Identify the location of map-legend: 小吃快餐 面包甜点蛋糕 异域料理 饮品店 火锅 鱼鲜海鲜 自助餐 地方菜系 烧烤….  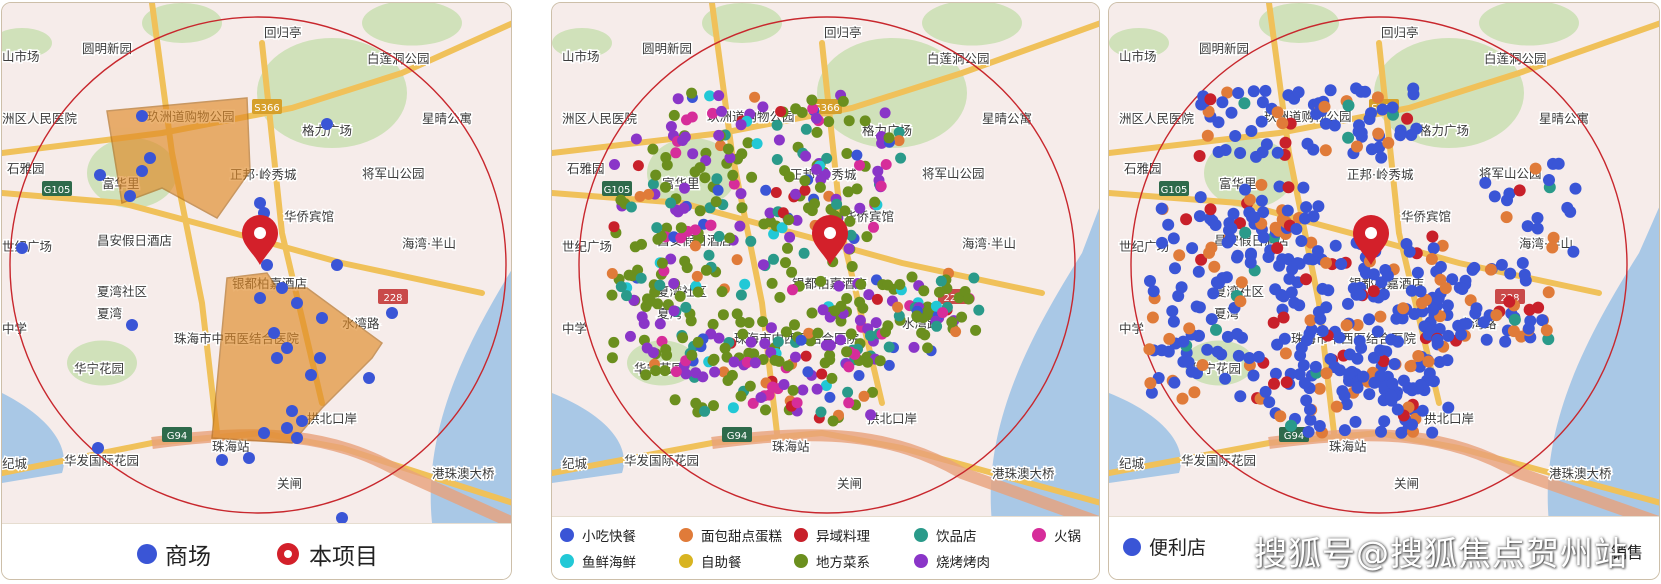
(825, 547).